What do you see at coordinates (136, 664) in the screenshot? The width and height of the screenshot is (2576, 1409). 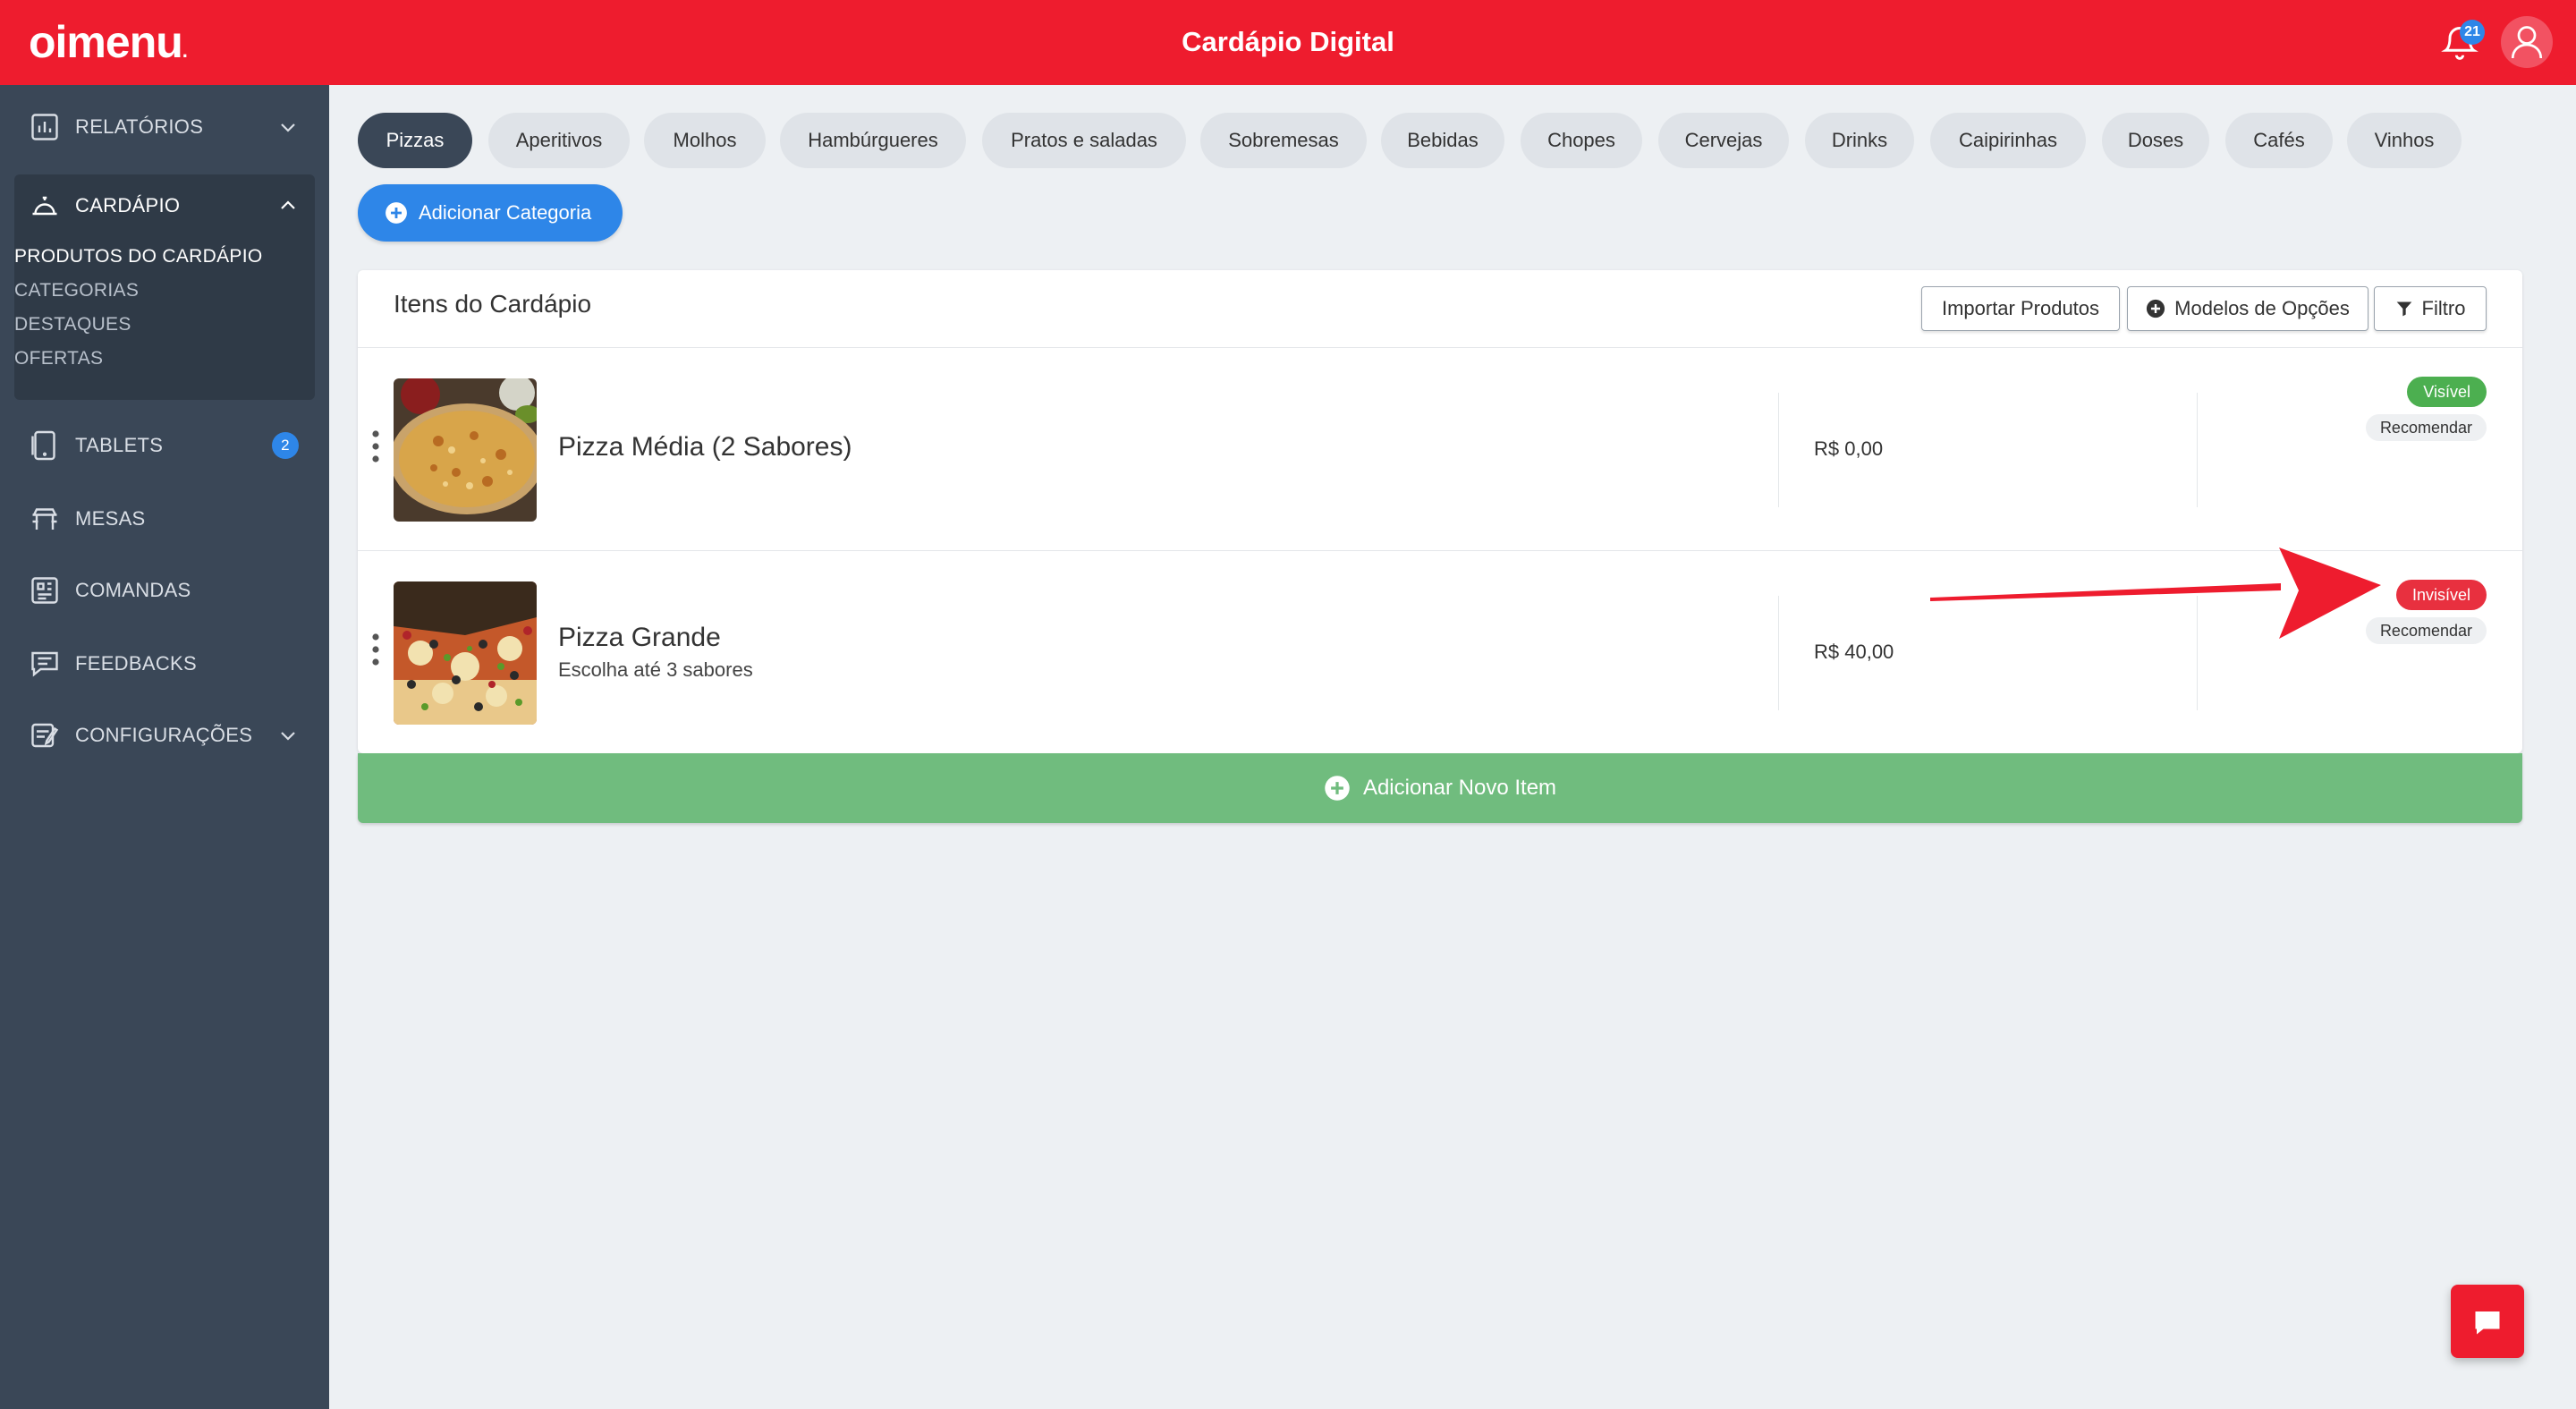 I see `sidebar-item-label: FEEDBACKS` at bounding box center [136, 664].